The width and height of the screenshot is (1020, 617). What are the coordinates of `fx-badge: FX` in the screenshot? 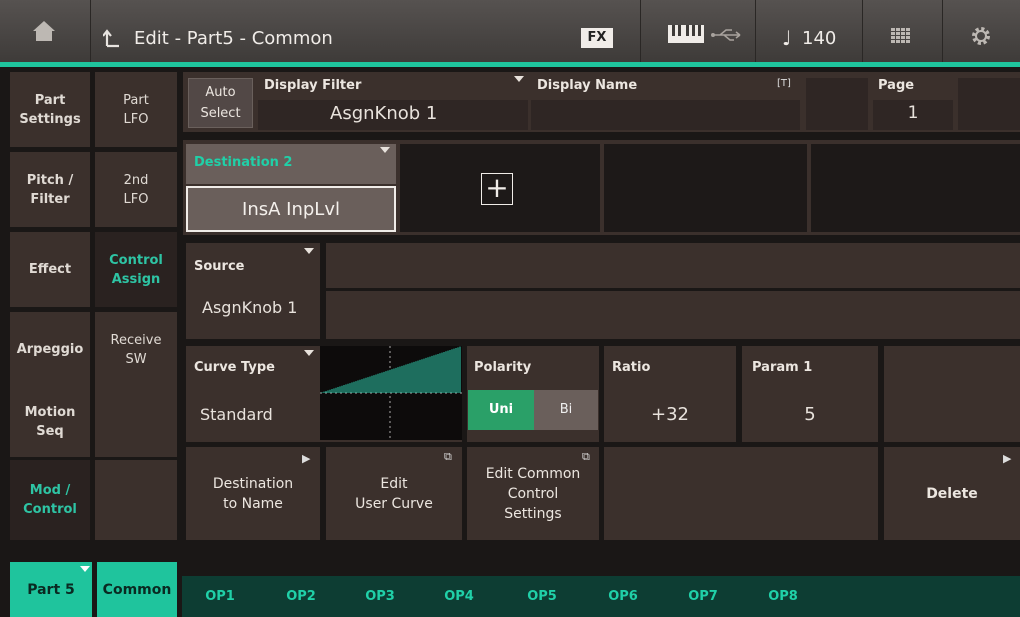 It's located at (597, 38).